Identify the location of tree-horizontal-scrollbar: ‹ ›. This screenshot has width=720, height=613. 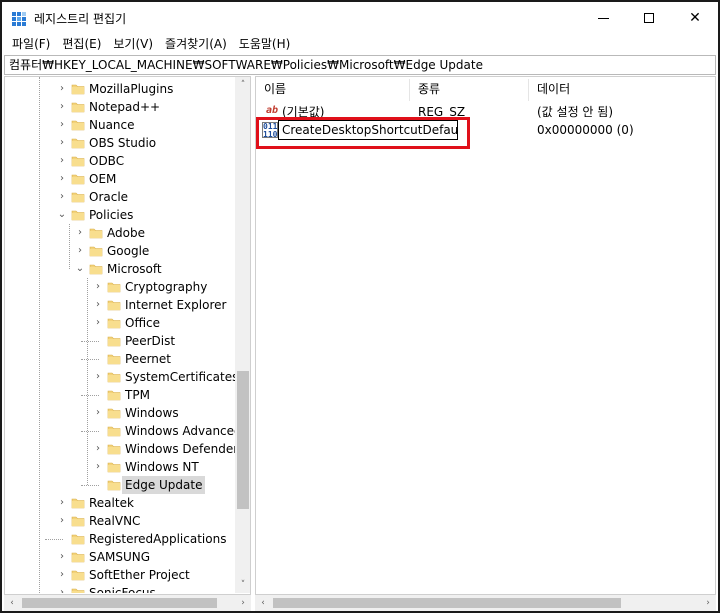
(127, 603).